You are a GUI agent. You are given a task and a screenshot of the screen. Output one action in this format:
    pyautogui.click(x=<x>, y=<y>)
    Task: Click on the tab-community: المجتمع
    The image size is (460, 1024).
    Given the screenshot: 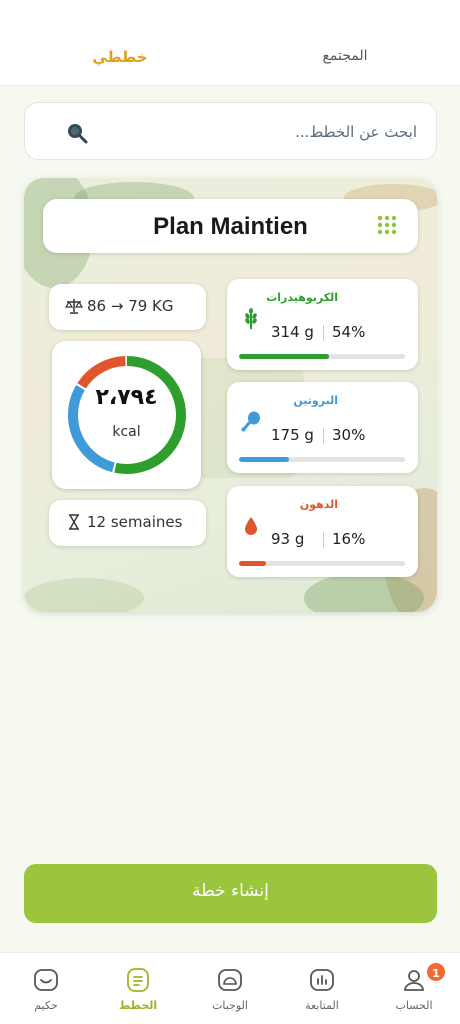 What is the action you would take?
    pyautogui.click(x=345, y=60)
    